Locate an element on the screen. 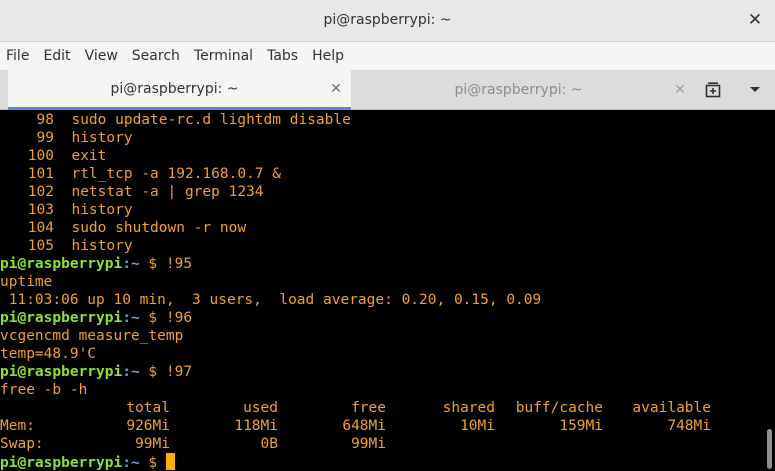 The image size is (775, 471). free-header-buffcache: buff/cache is located at coordinates (559, 408).